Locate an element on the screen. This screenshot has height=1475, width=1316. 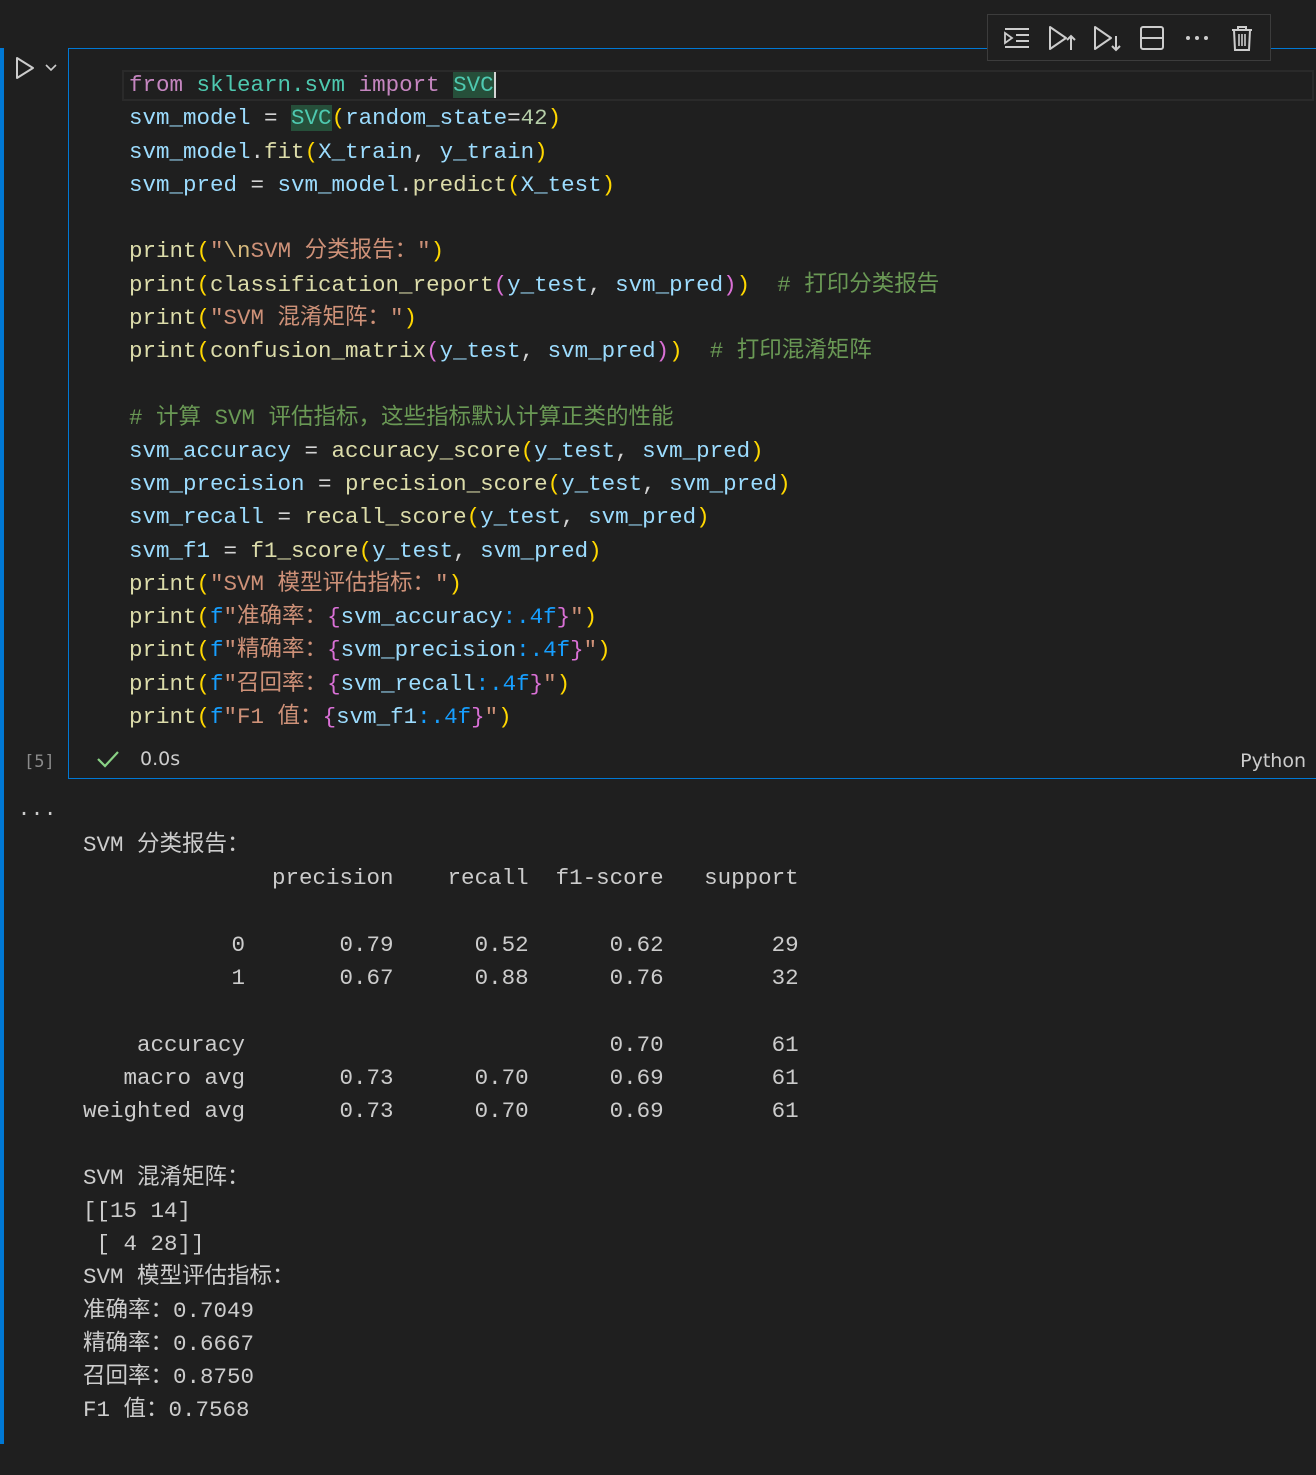
output-line: SVM 分类报告： is located at coordinates (166, 845).